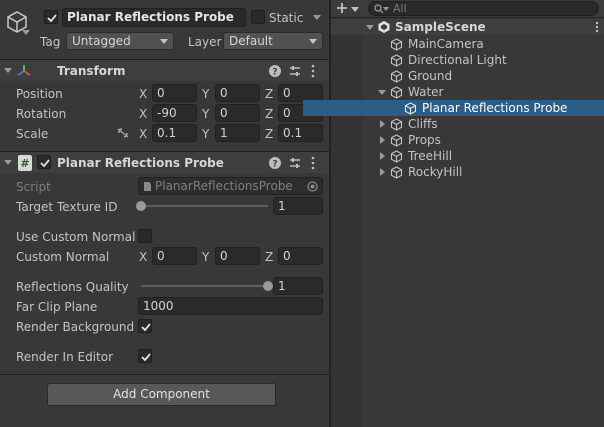  I want to click on position-label: Position, so click(39, 94).